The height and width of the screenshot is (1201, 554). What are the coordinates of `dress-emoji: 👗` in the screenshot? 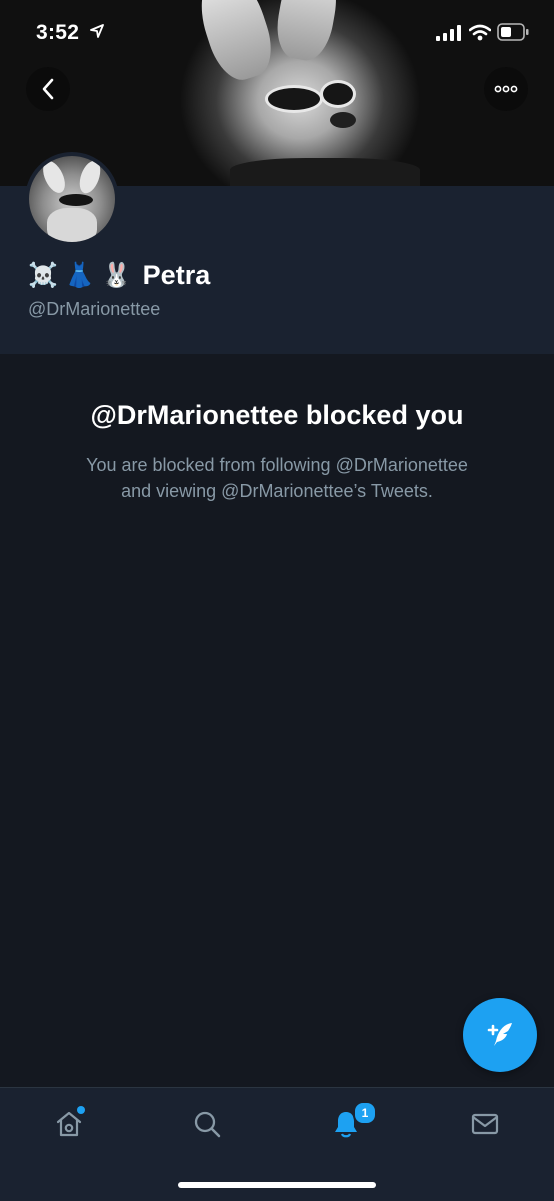 It's located at (79, 275).